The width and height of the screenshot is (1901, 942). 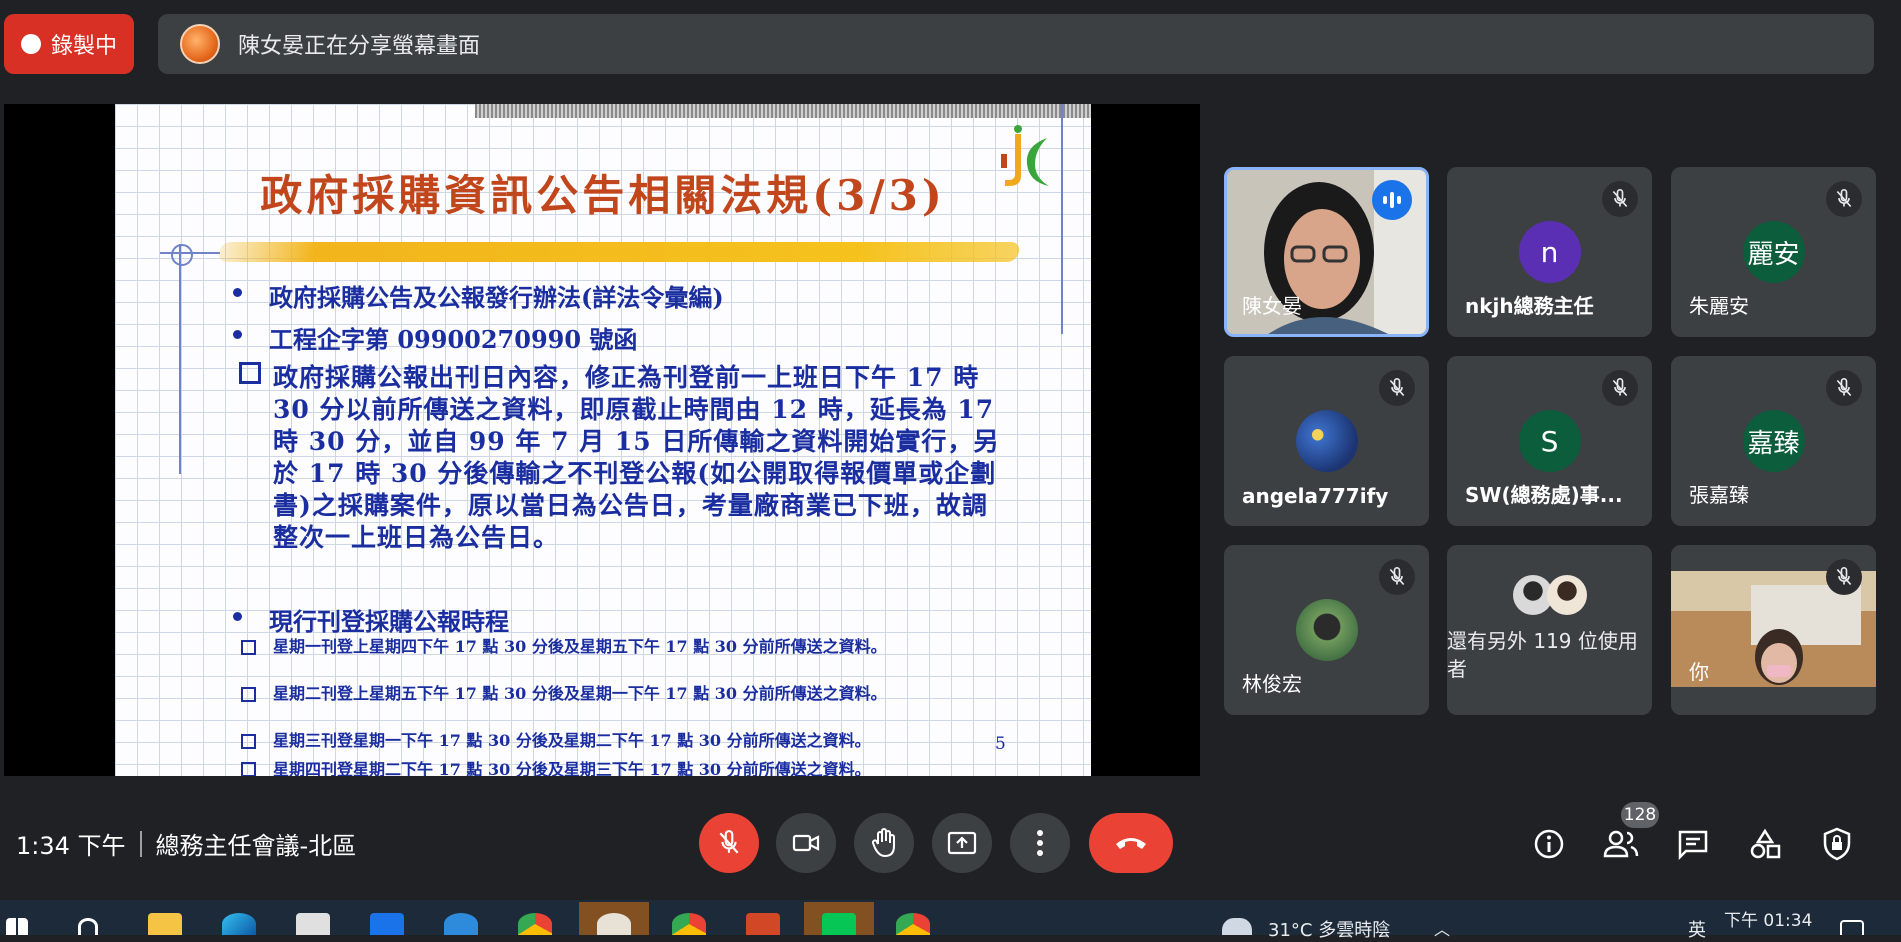 What do you see at coordinates (239, 924) in the screenshot?
I see `edge-browser-icon` at bounding box center [239, 924].